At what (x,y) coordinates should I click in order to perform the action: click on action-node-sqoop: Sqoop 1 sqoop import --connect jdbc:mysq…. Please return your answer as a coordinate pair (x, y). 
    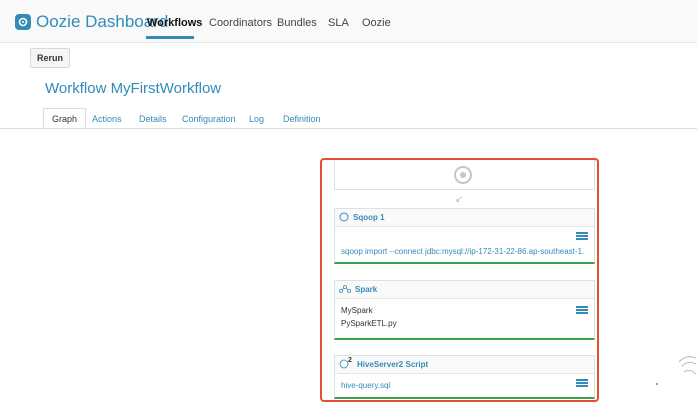
    Looking at the image, I should click on (464, 236).